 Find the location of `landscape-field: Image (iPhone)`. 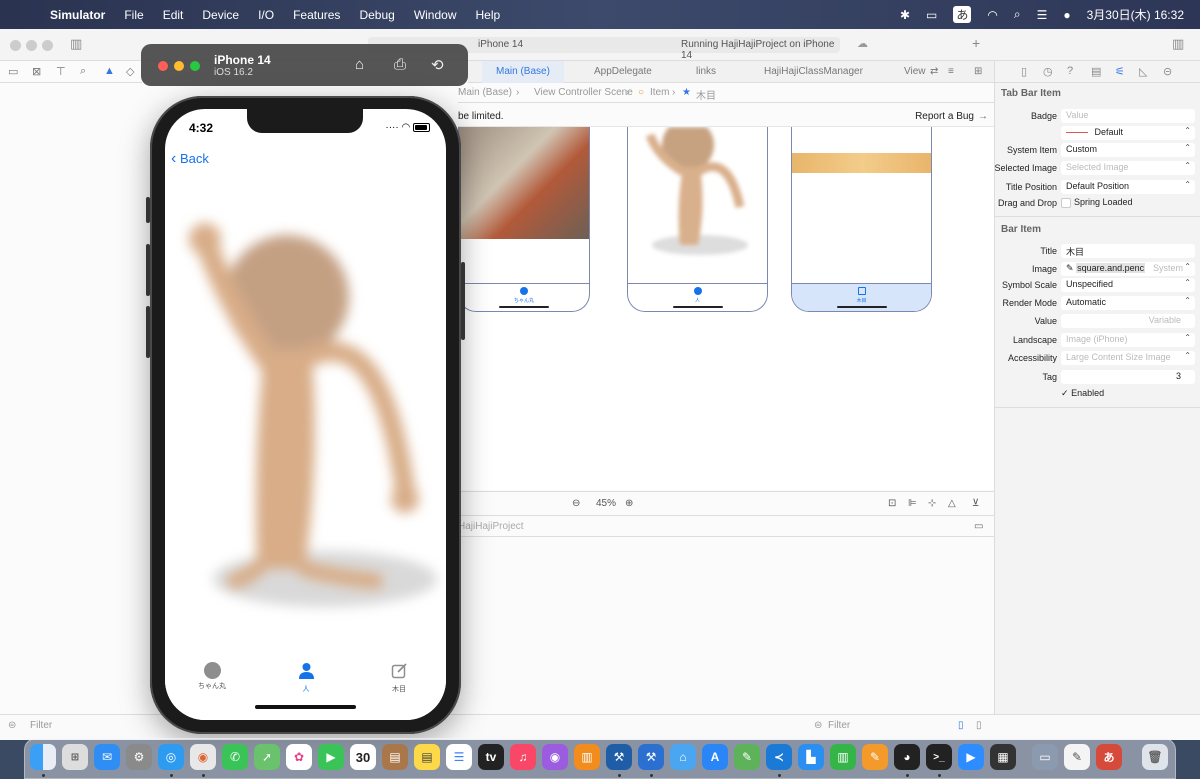

landscape-field: Image (iPhone) is located at coordinates (1128, 340).